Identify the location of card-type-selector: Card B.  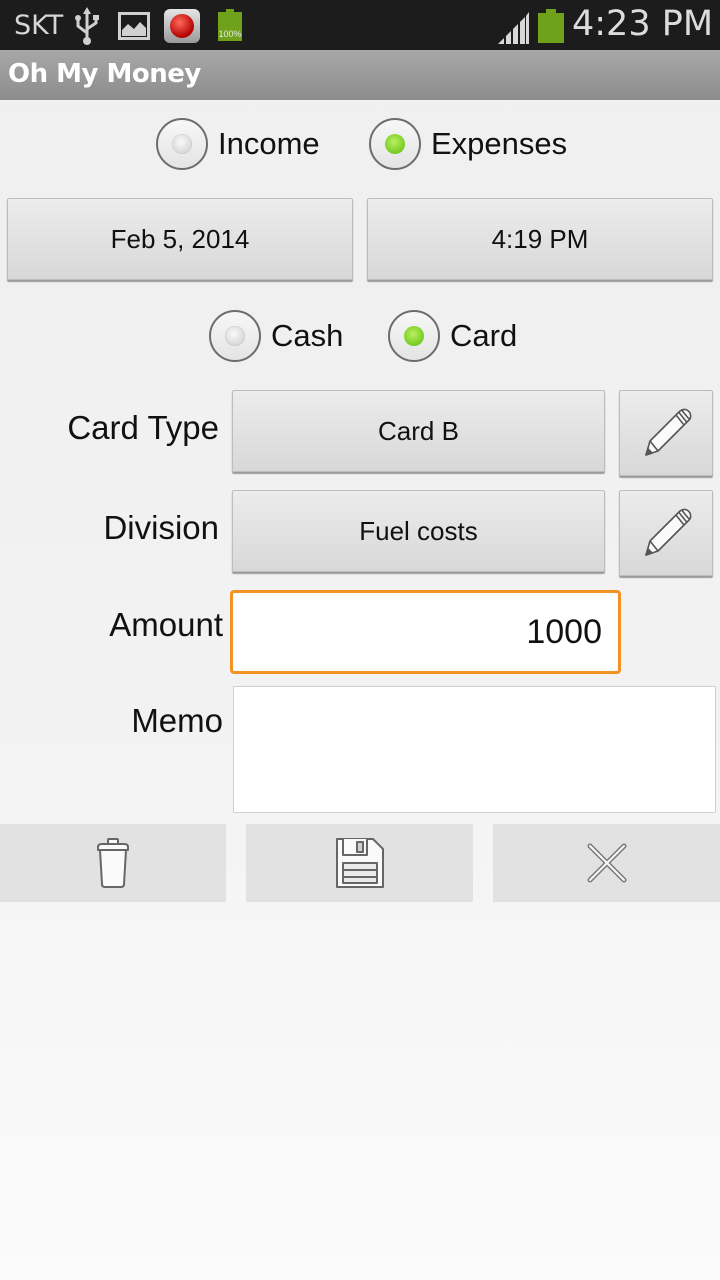
(418, 431).